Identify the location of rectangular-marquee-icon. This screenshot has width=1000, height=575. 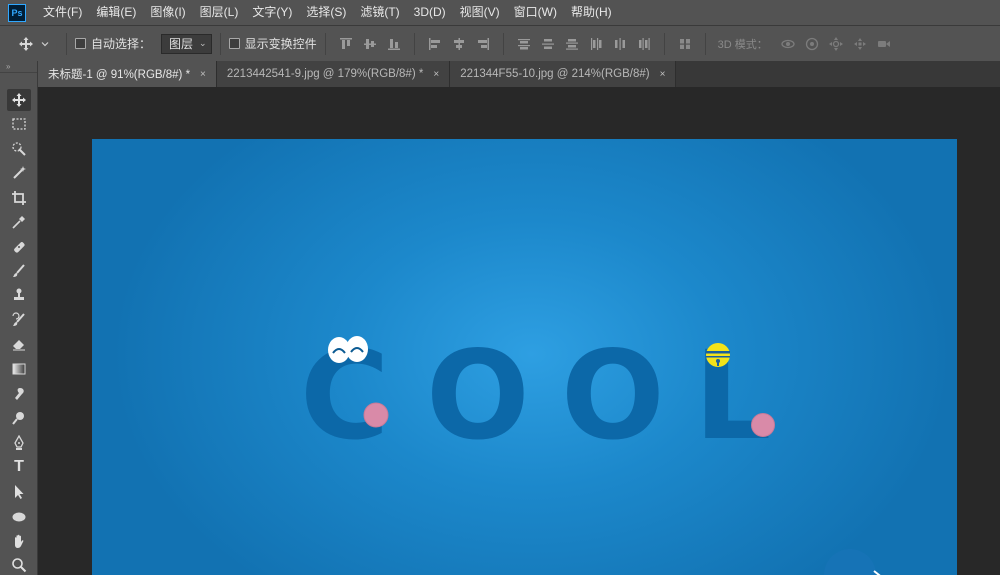
(19, 124).